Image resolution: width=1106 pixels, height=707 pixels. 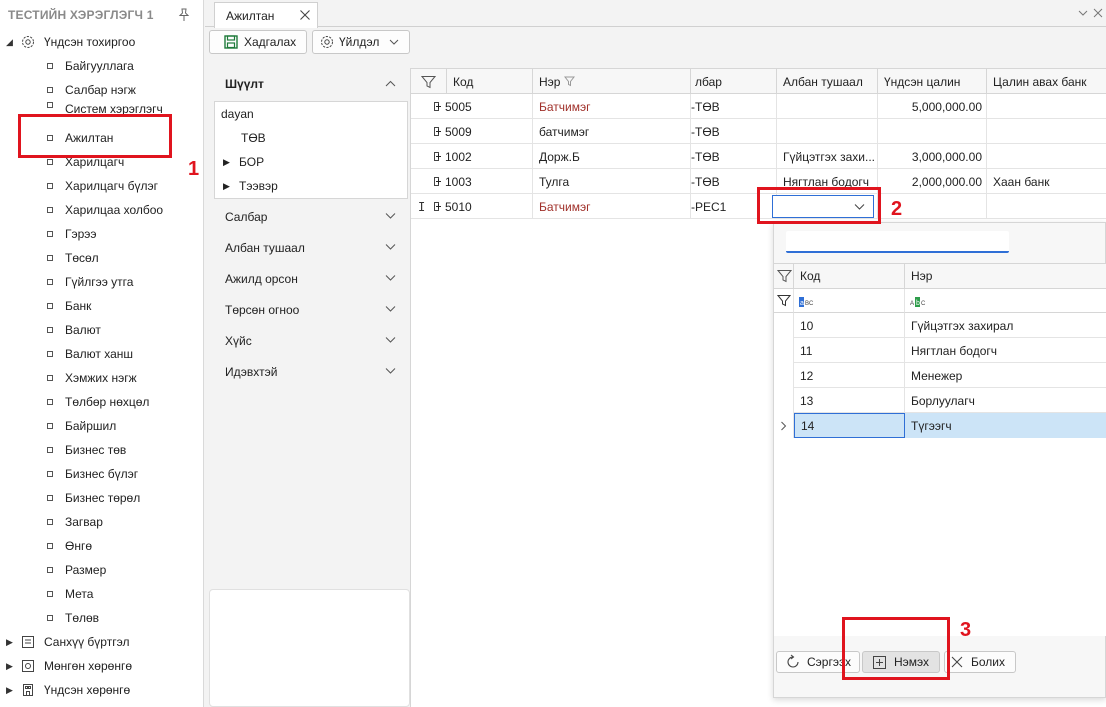 I want to click on sidebar-item: Банк, so click(x=101, y=306).